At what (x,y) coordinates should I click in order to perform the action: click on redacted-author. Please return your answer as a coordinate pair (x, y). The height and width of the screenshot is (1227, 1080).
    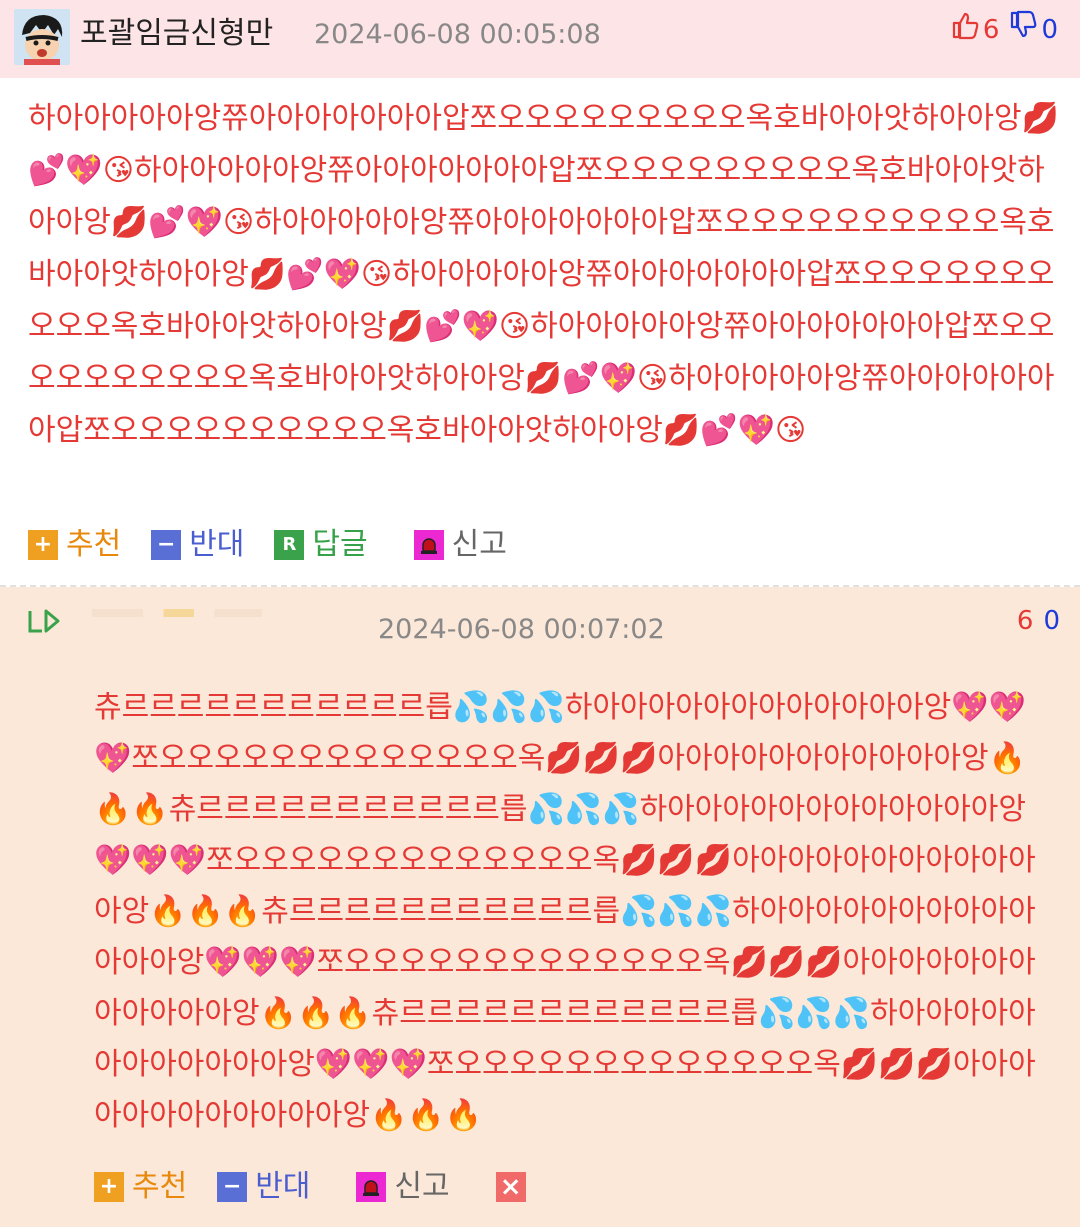
    Looking at the image, I should click on (177, 613).